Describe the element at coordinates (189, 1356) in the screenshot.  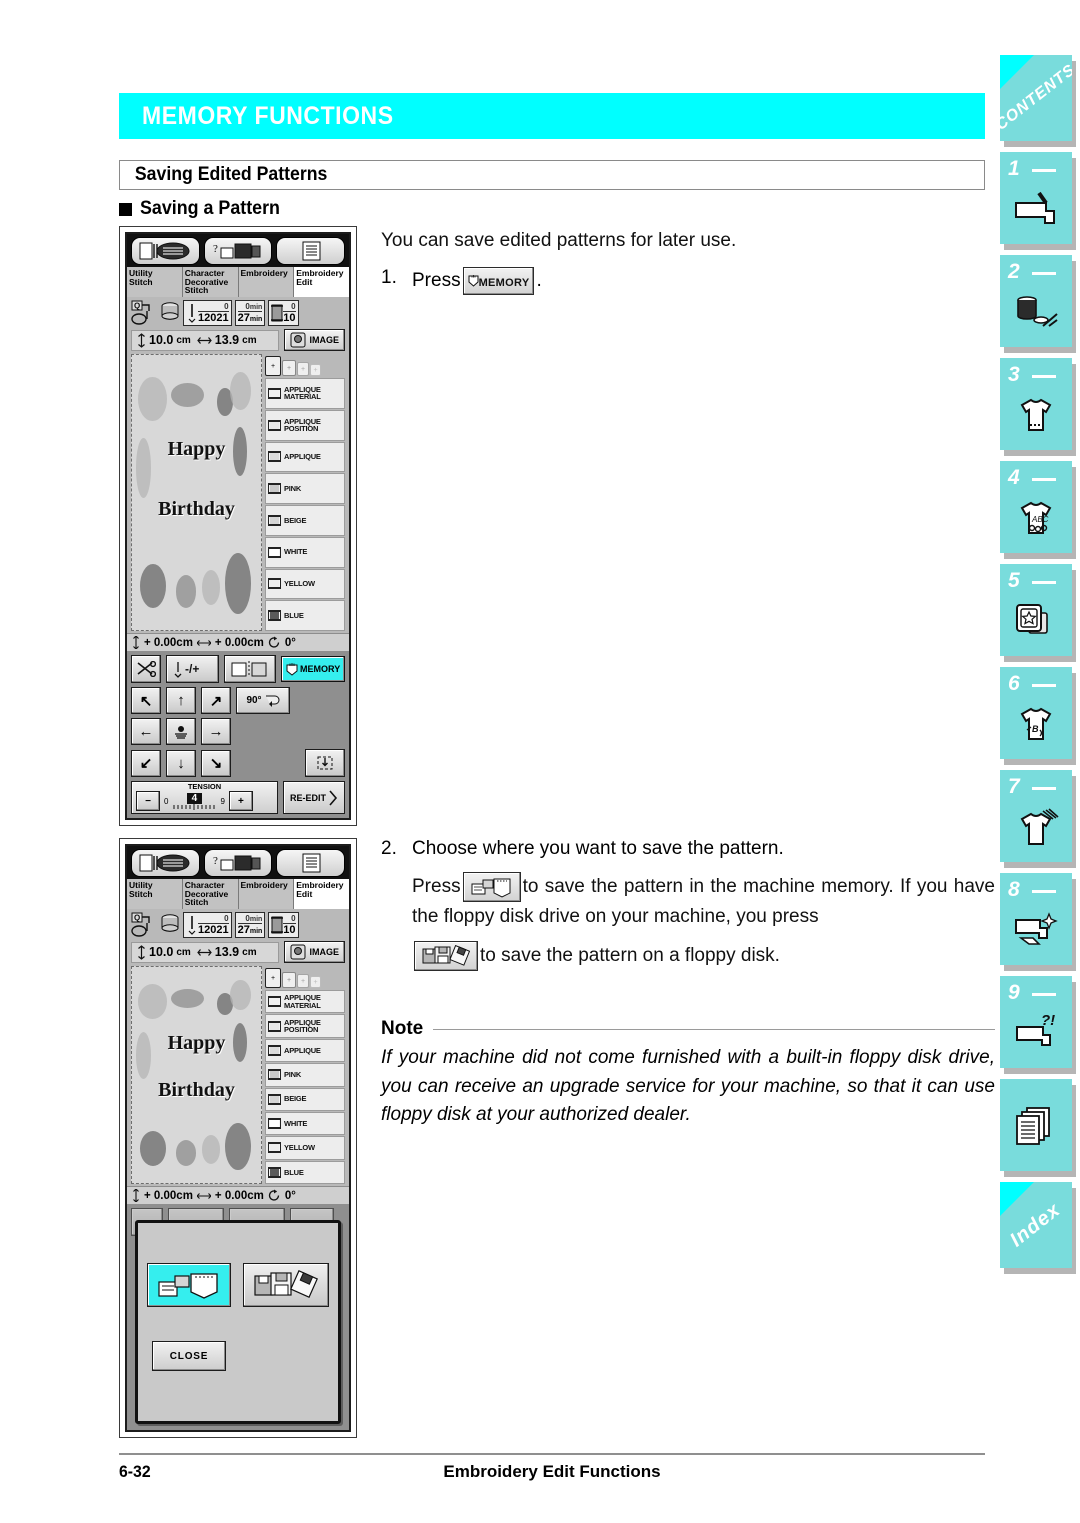
I see `close-button: CLOSE` at that location.